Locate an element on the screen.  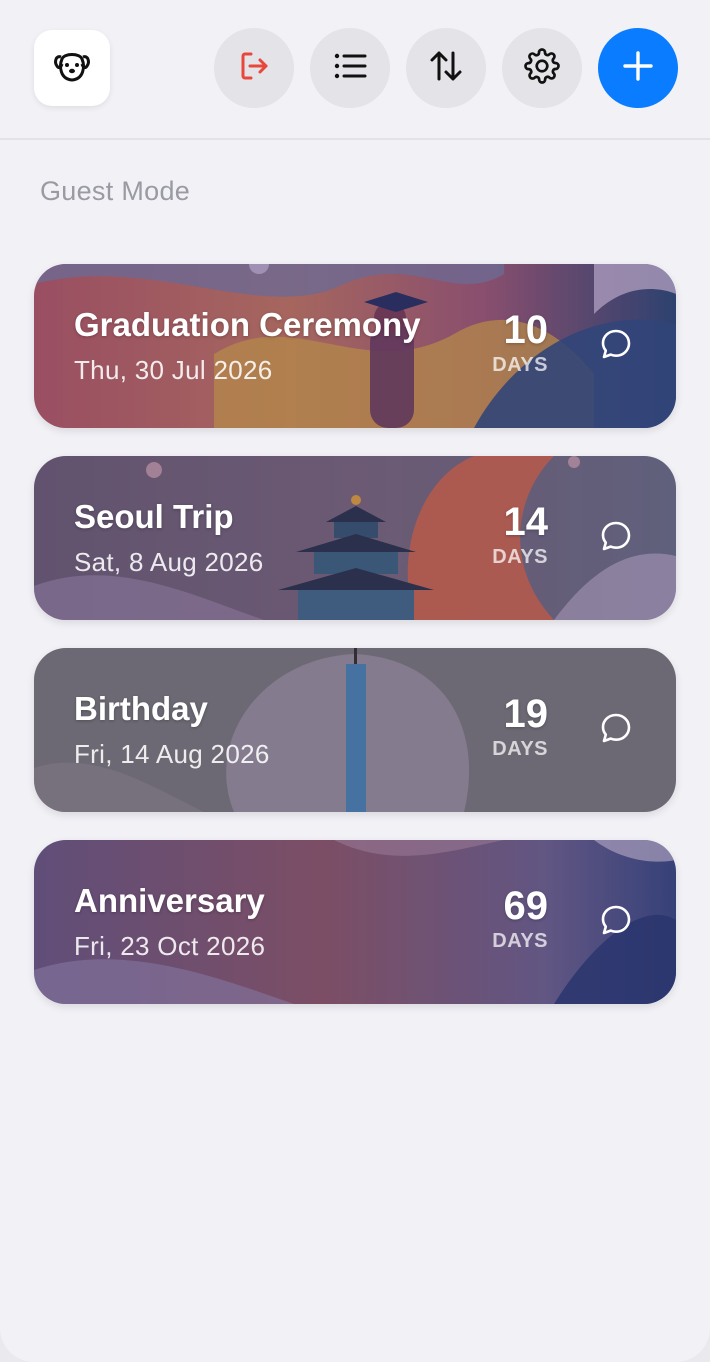
event-card-birthday: Birthday Fri, 14 Aug 2026 19 DAYS is located at coordinates (355, 730).